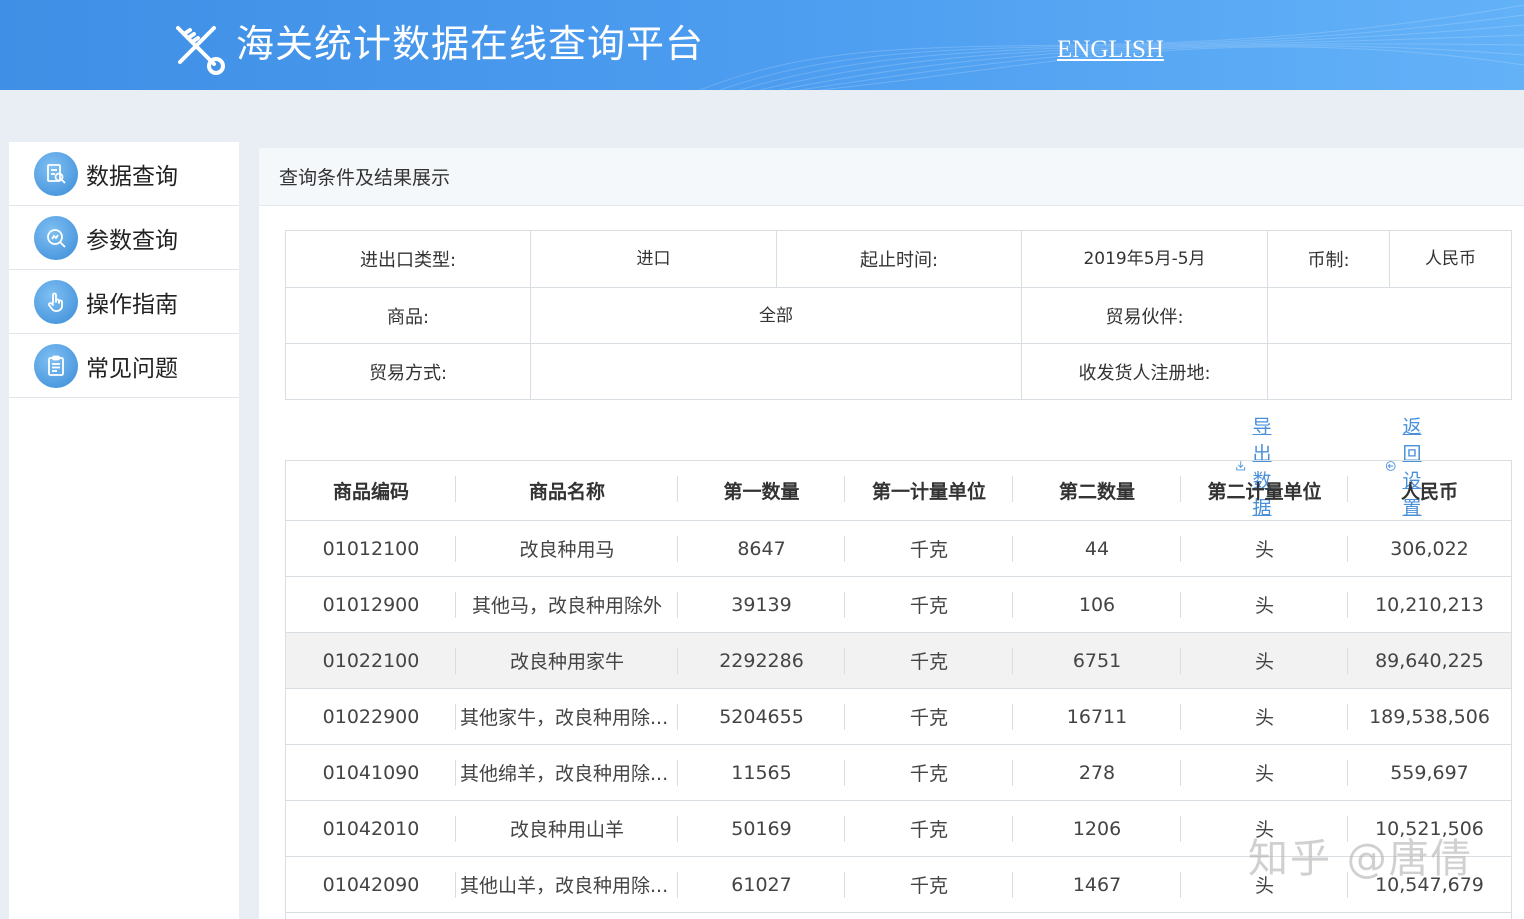 This screenshot has height=919, width=1524. Describe the element at coordinates (365, 178) in the screenshot. I see `panel-title: 查询条件及结果展示` at that location.